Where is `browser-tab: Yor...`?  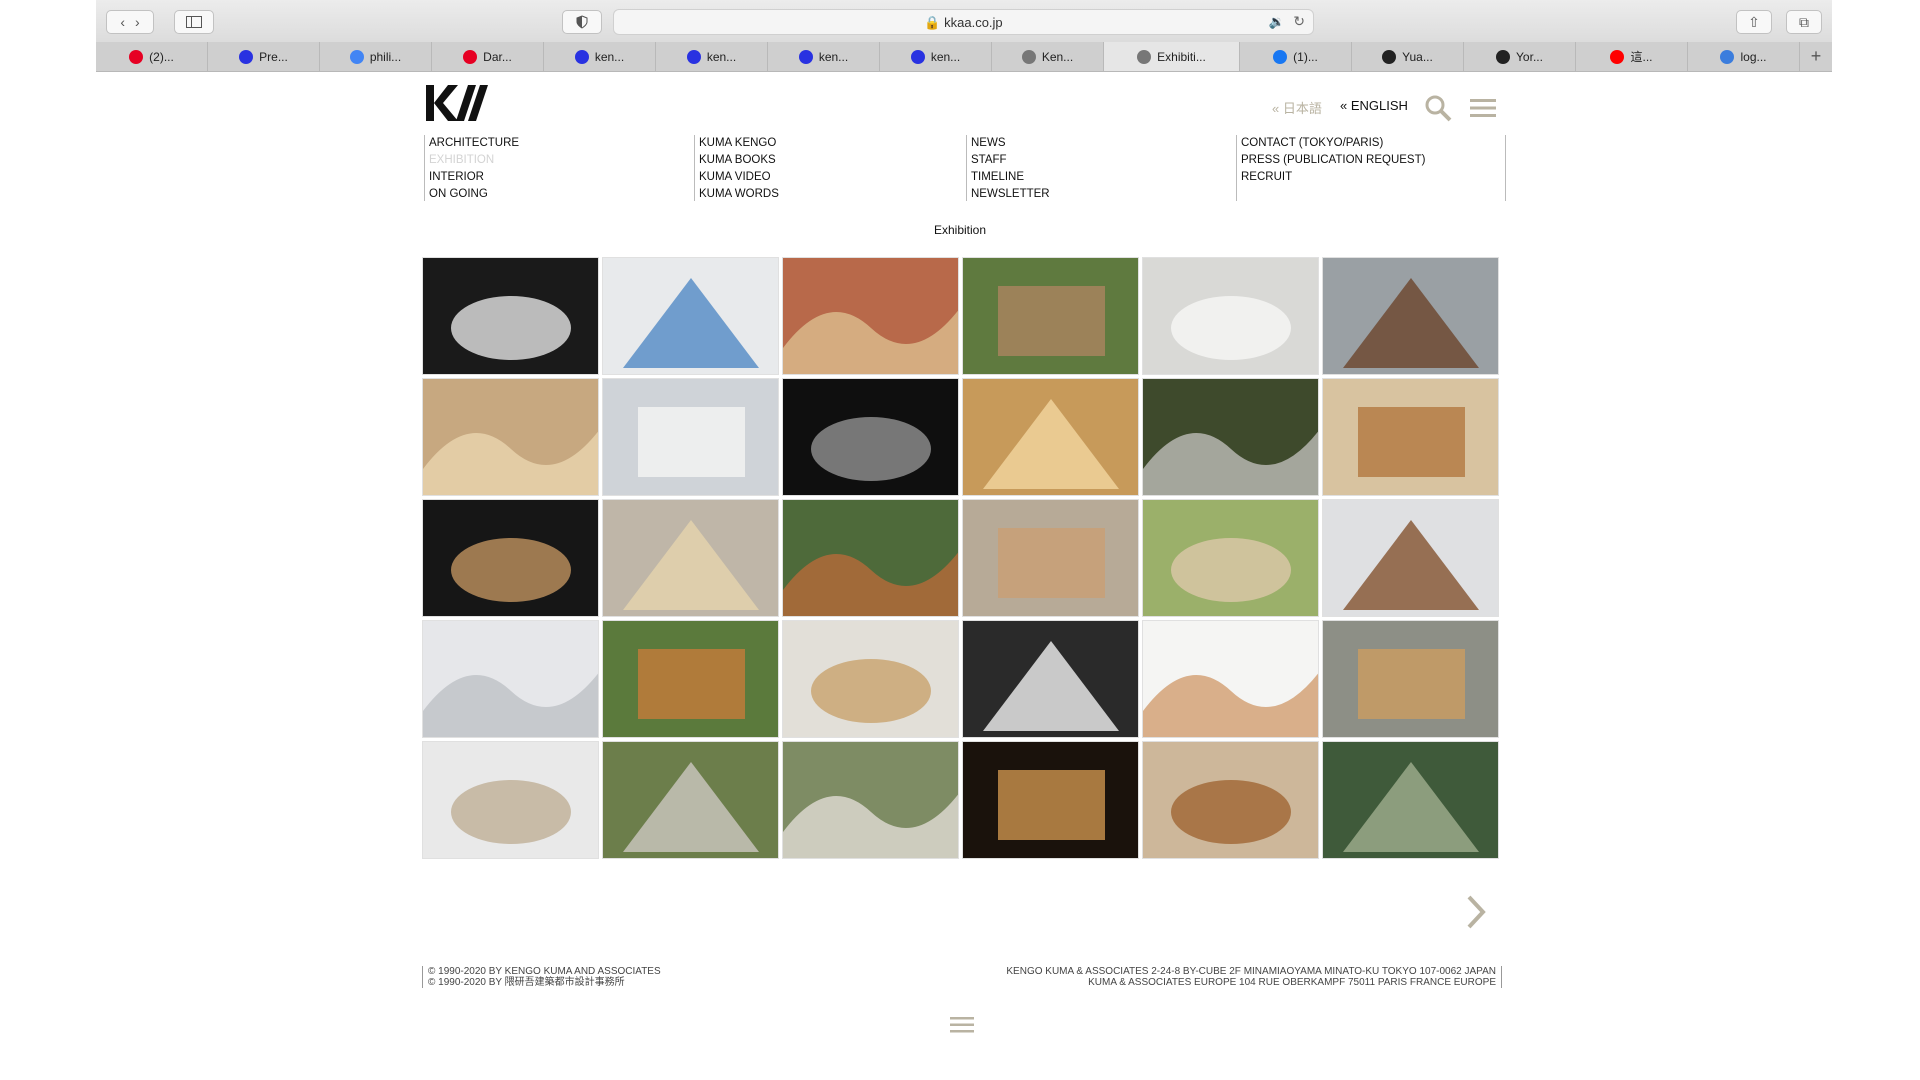
browser-tab: Yor... is located at coordinates (1520, 56).